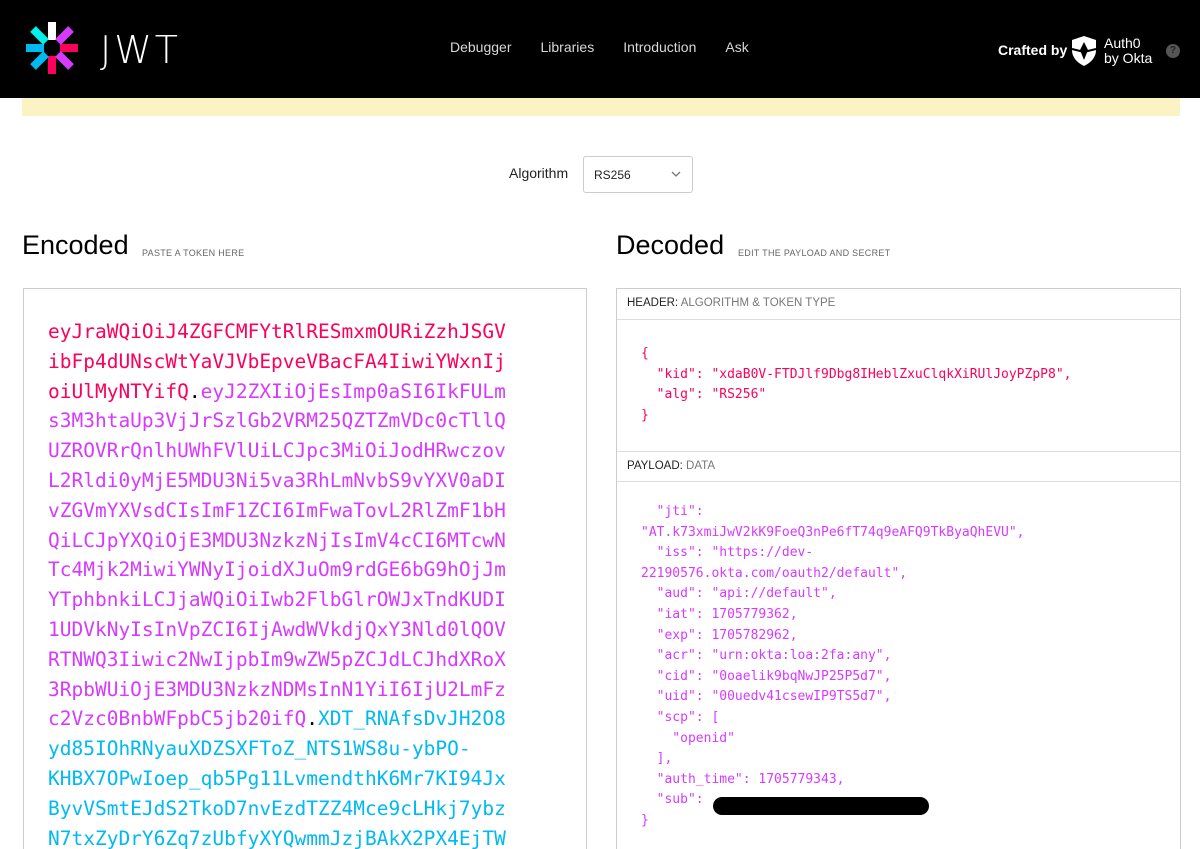  I want to click on token-line: 1UDVkNyIsInVpZCI6IjAwdWVkdjQxY3Nld0lQOV, so click(308, 630).